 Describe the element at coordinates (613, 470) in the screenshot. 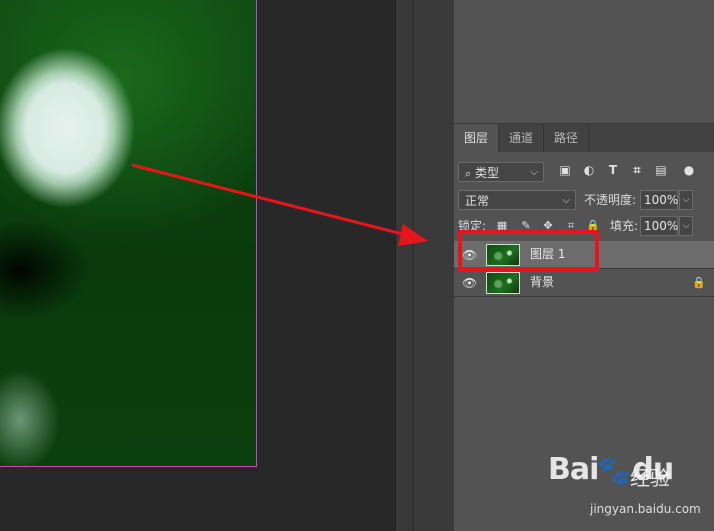

I see `baidu-paw-icon: 🐾` at that location.